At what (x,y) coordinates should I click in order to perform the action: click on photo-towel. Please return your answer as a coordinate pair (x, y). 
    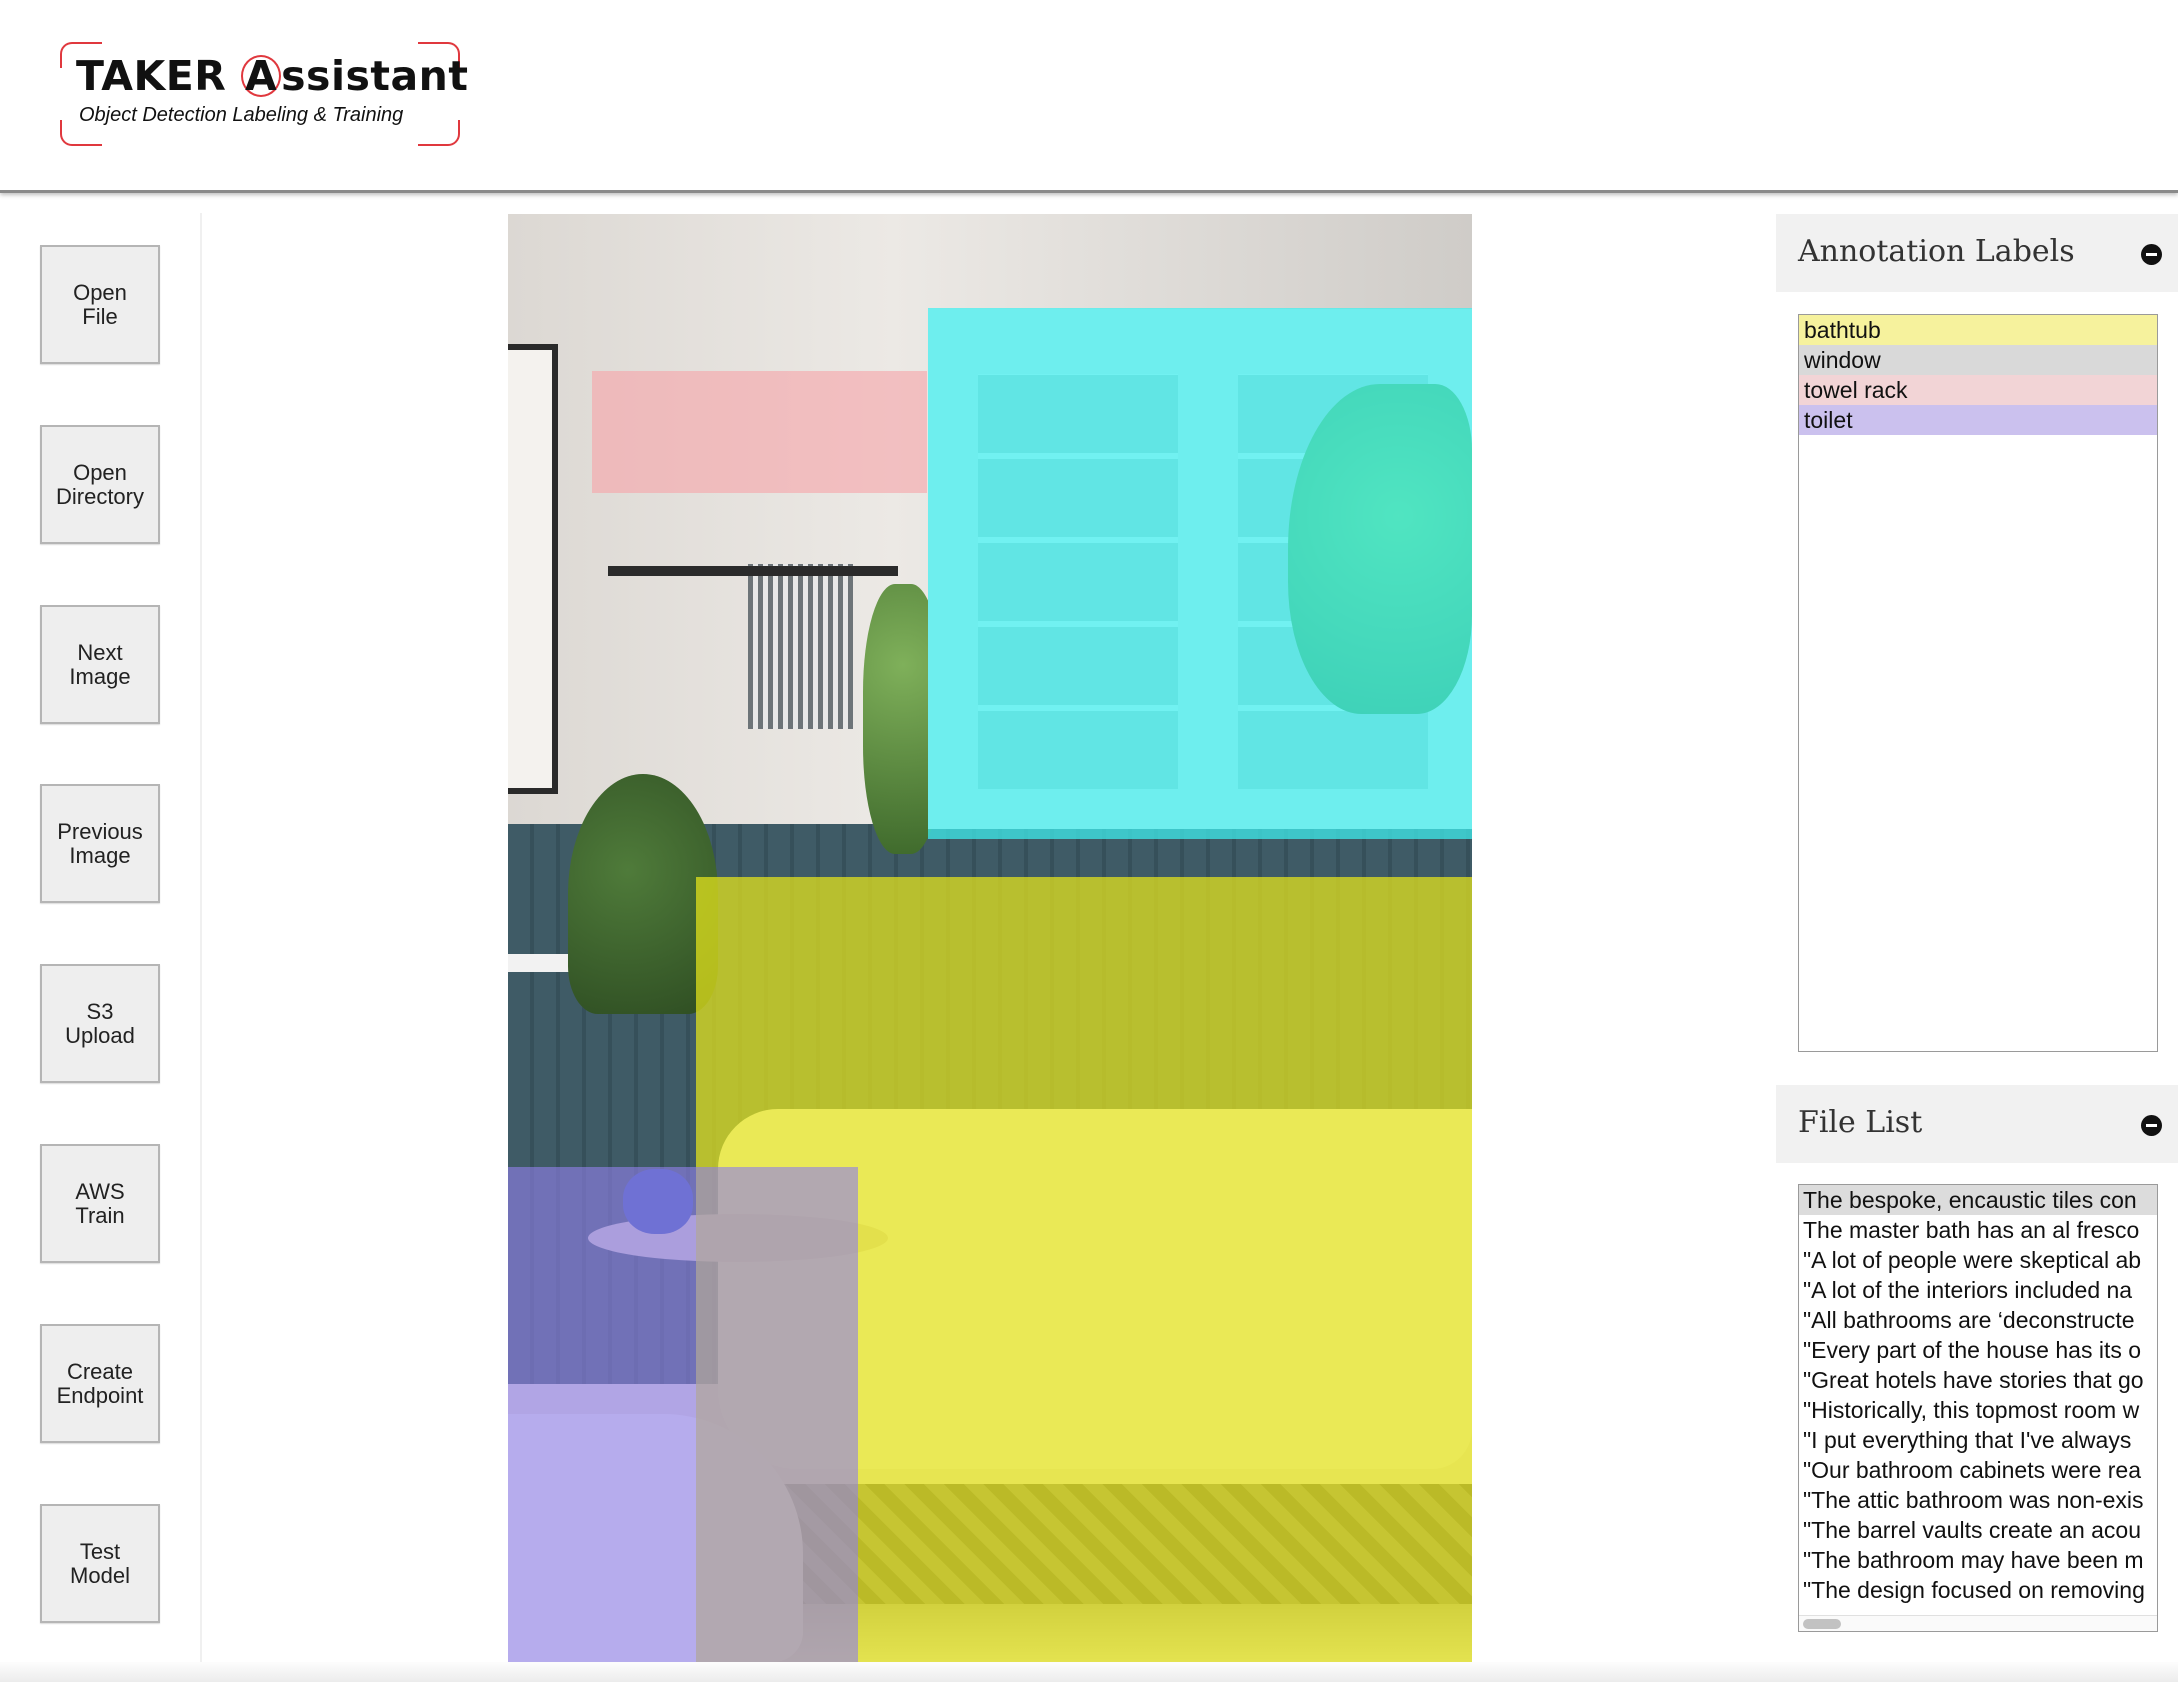
    Looking at the image, I should click on (800, 646).